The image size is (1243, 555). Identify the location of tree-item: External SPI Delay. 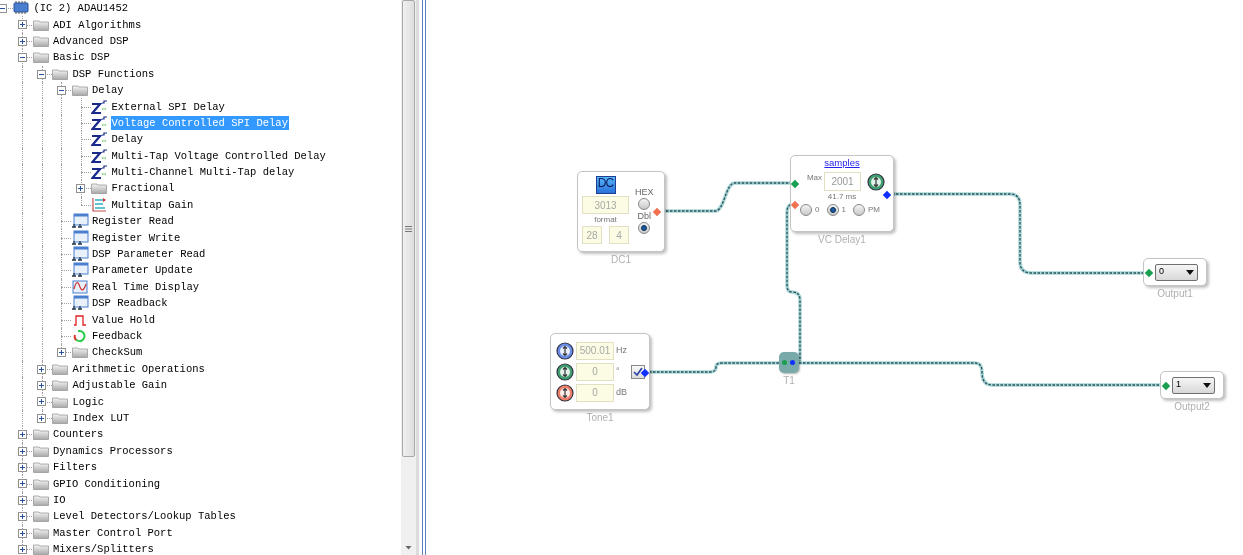
(168, 106).